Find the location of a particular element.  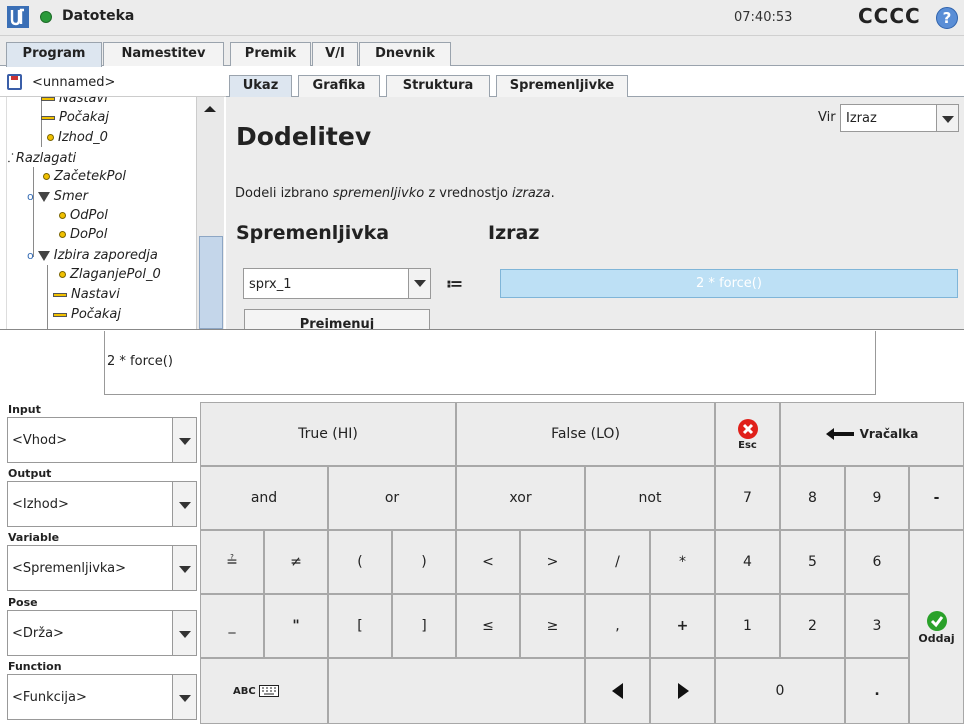

key-and: and is located at coordinates (264, 498).